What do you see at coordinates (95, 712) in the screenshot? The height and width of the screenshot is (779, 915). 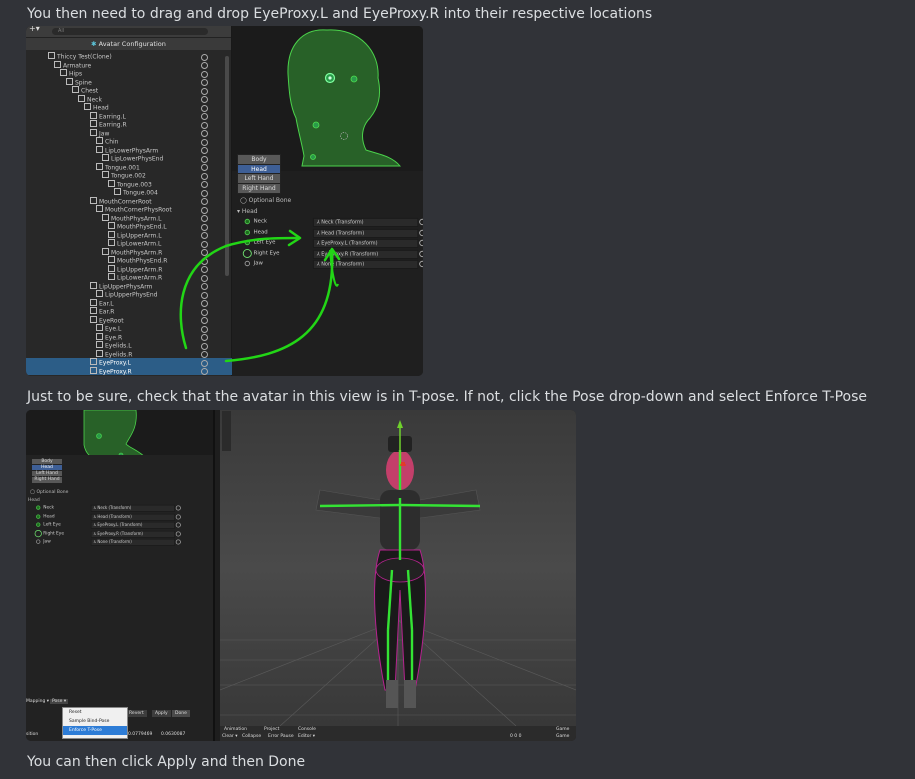 I see `pose-menu-reset: Reset` at bounding box center [95, 712].